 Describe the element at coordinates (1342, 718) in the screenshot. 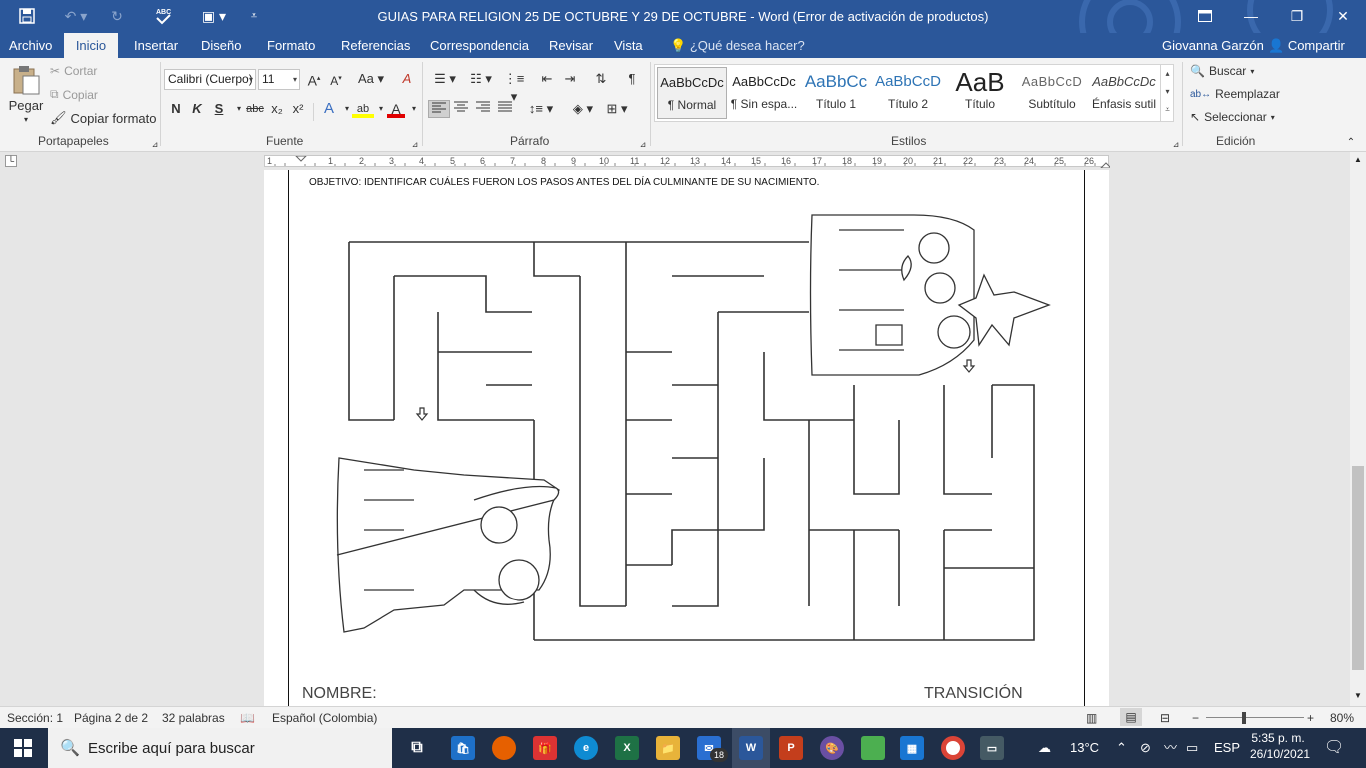

I see `zoom-level: 80%` at that location.